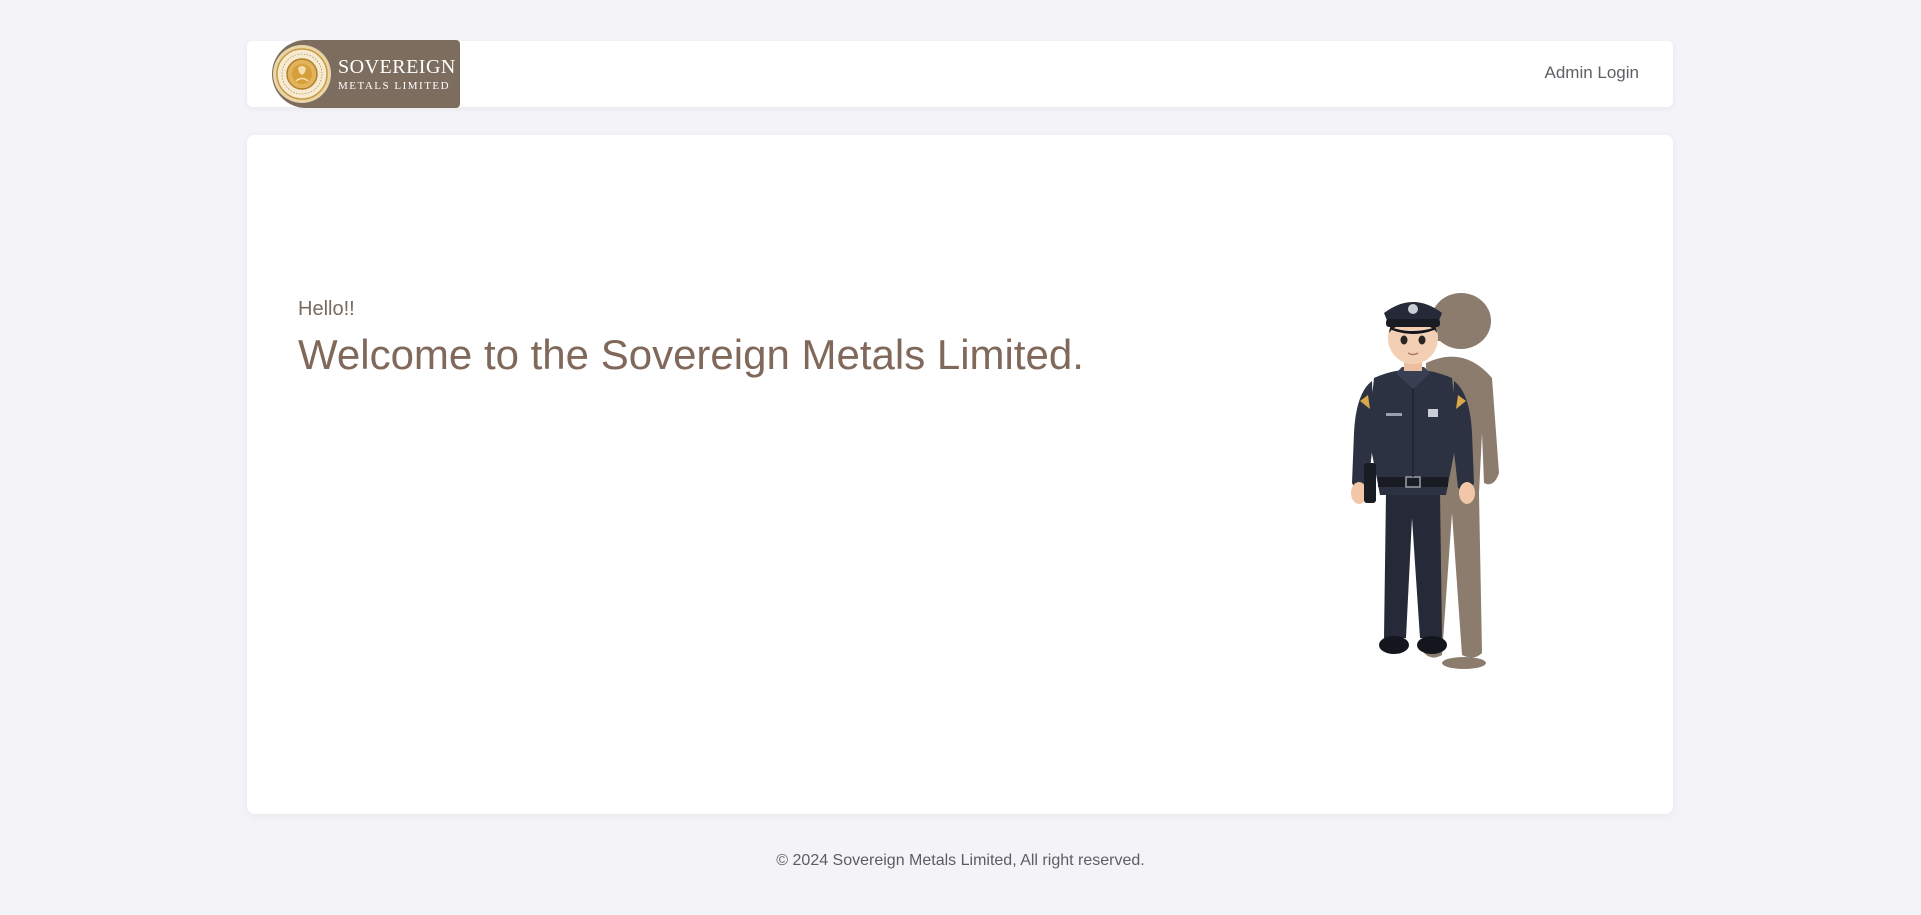  Describe the element at coordinates (1591, 73) in the screenshot. I see `admin-login-link: Admin Login` at that location.